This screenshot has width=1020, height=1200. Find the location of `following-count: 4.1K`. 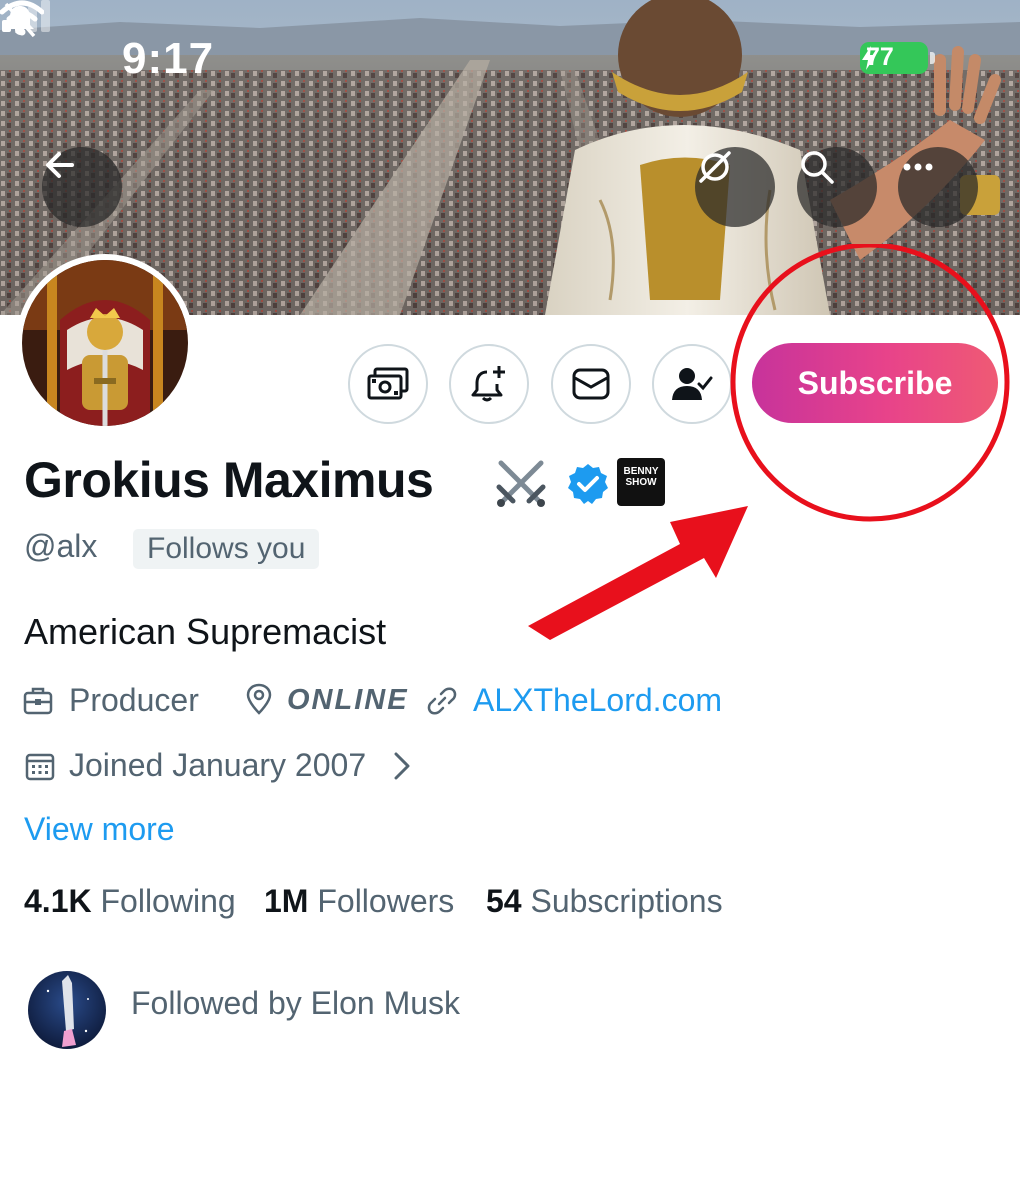

following-count: 4.1K is located at coordinates (58, 901).